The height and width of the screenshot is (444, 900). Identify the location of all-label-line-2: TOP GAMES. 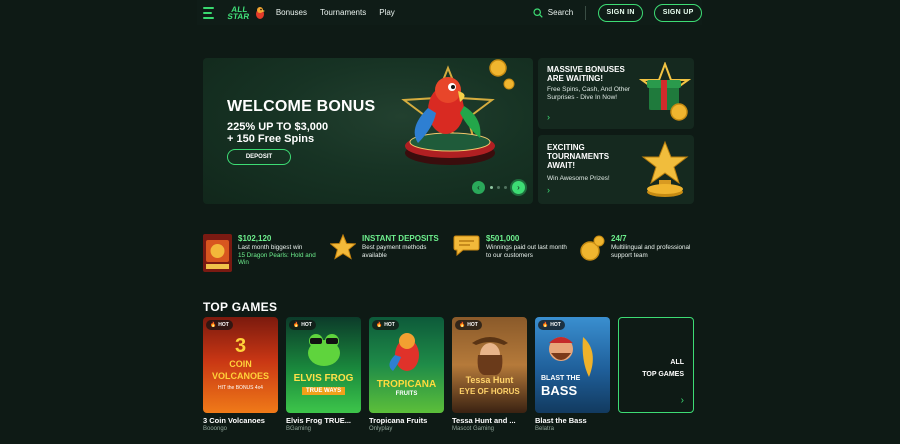
(663, 374).